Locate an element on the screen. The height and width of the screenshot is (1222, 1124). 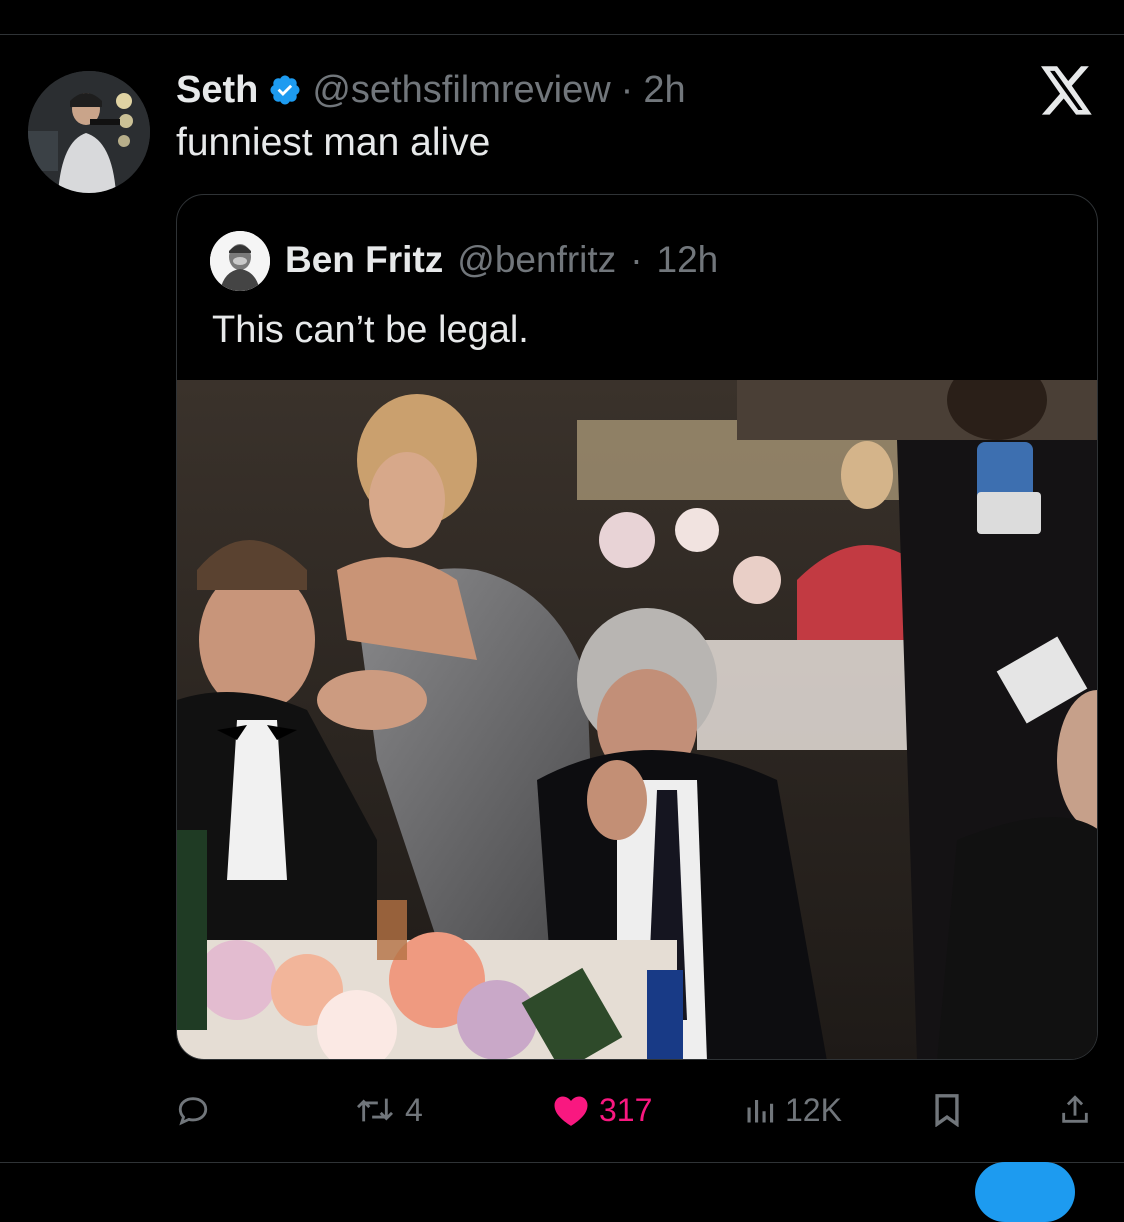
retweet-icon is located at coordinates (375, 1110).